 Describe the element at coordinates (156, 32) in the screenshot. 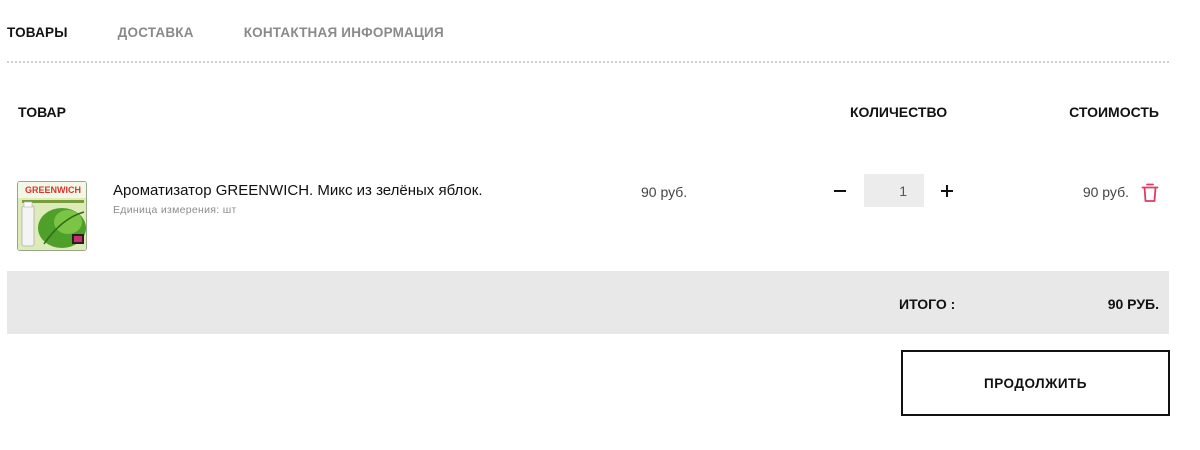

I see `tab-delivery: ДОСТАВКА` at that location.